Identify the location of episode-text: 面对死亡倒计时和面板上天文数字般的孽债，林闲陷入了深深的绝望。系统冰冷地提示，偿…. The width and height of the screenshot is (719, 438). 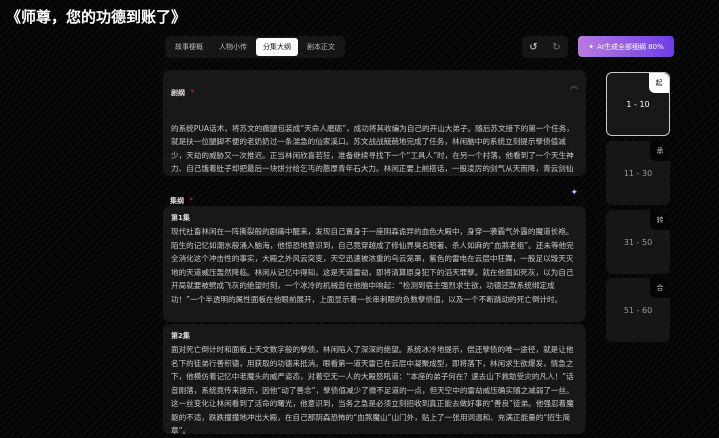
(374, 390).